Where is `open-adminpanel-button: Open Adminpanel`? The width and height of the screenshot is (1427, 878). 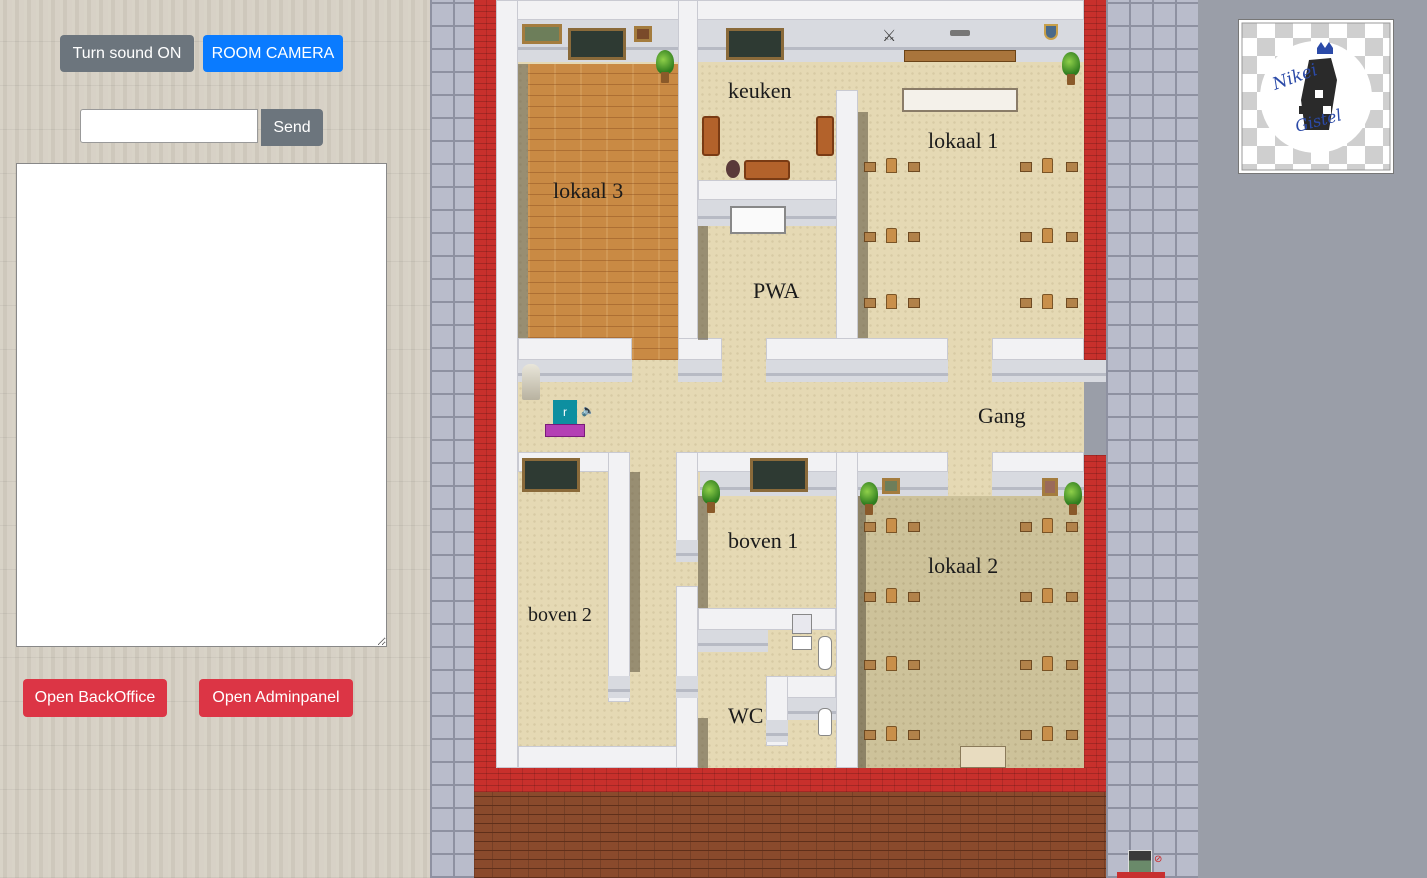
open-adminpanel-button: Open Adminpanel is located at coordinates (276, 698).